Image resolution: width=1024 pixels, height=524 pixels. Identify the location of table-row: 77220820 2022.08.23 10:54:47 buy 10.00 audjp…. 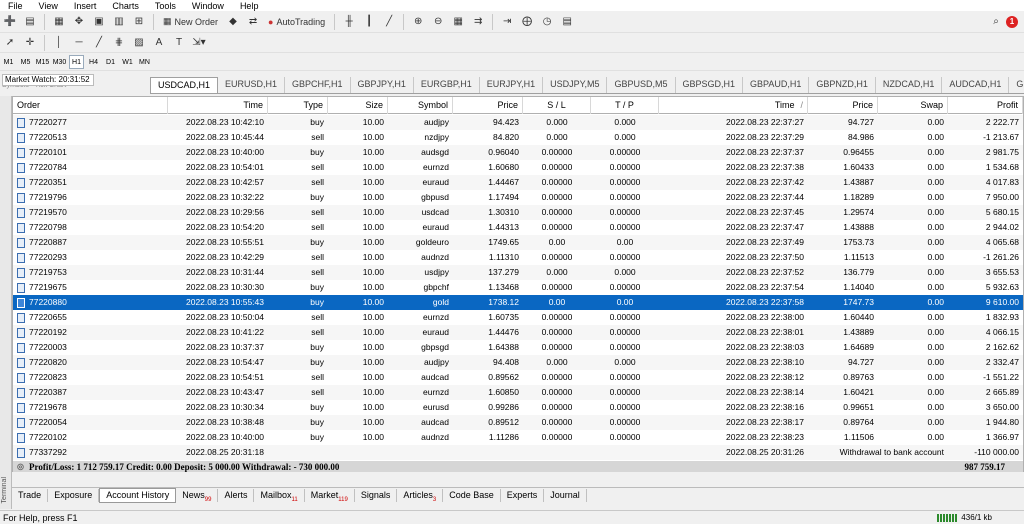
(518, 362).